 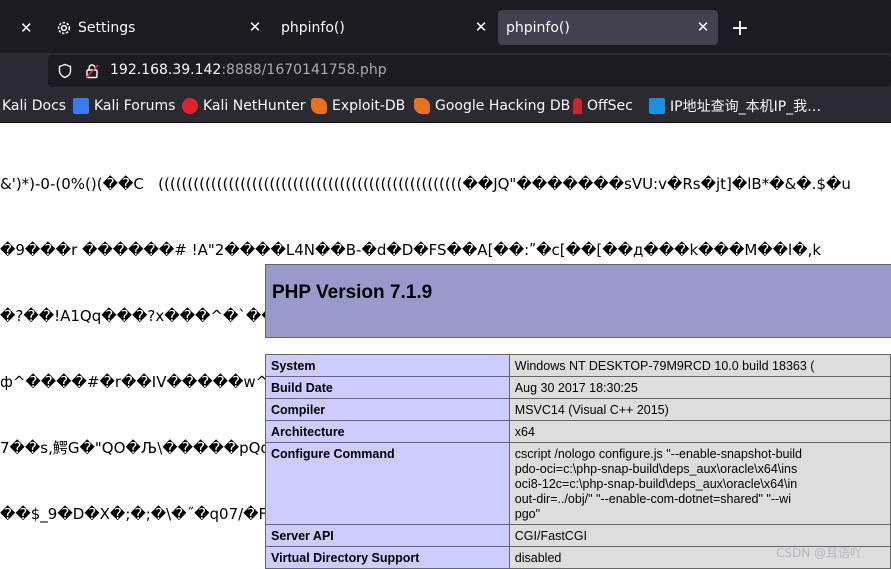 What do you see at coordinates (387, 431) in the screenshot?
I see `info-key: Architecture` at bounding box center [387, 431].